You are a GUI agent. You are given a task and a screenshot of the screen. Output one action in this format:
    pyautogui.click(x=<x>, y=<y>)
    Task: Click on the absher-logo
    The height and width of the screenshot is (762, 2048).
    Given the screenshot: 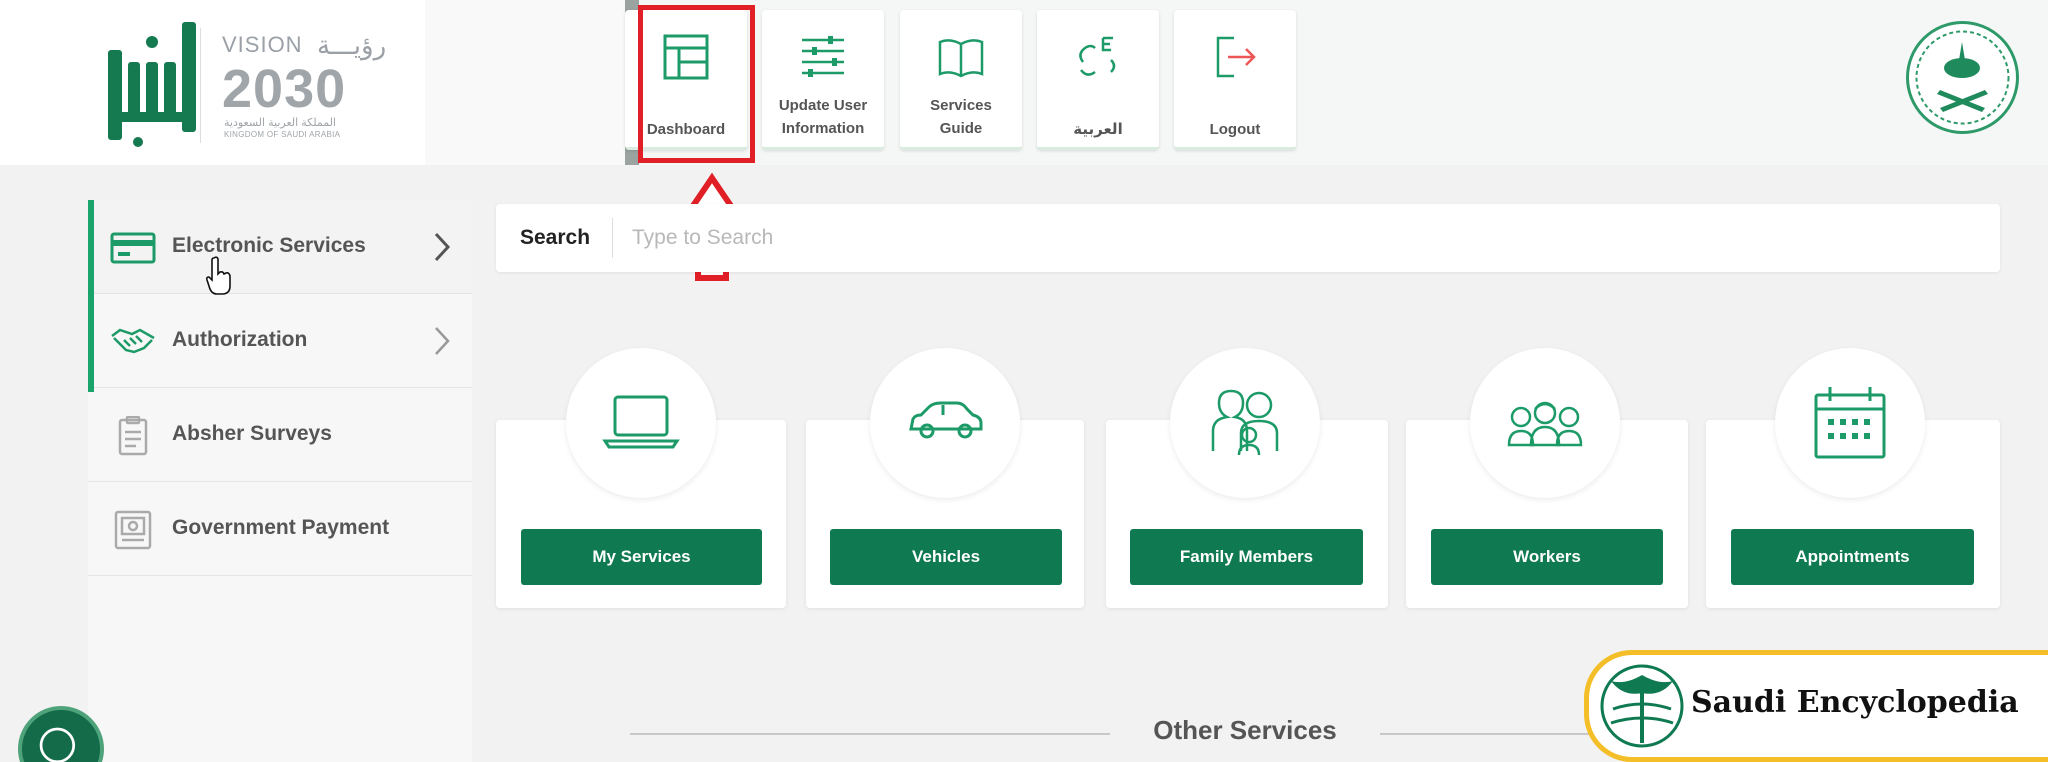 What is the action you would take?
    pyautogui.click(x=148, y=79)
    